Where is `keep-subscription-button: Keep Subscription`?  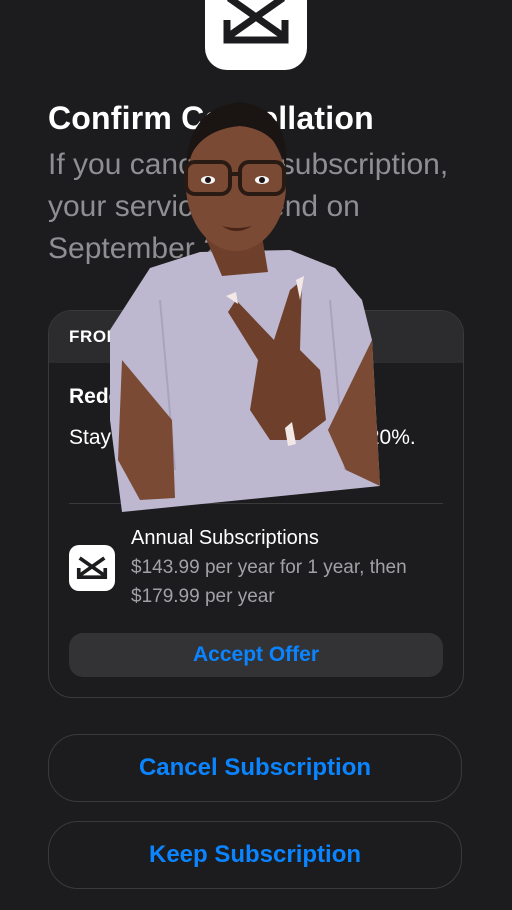 keep-subscription-button: Keep Subscription is located at coordinates (255, 855).